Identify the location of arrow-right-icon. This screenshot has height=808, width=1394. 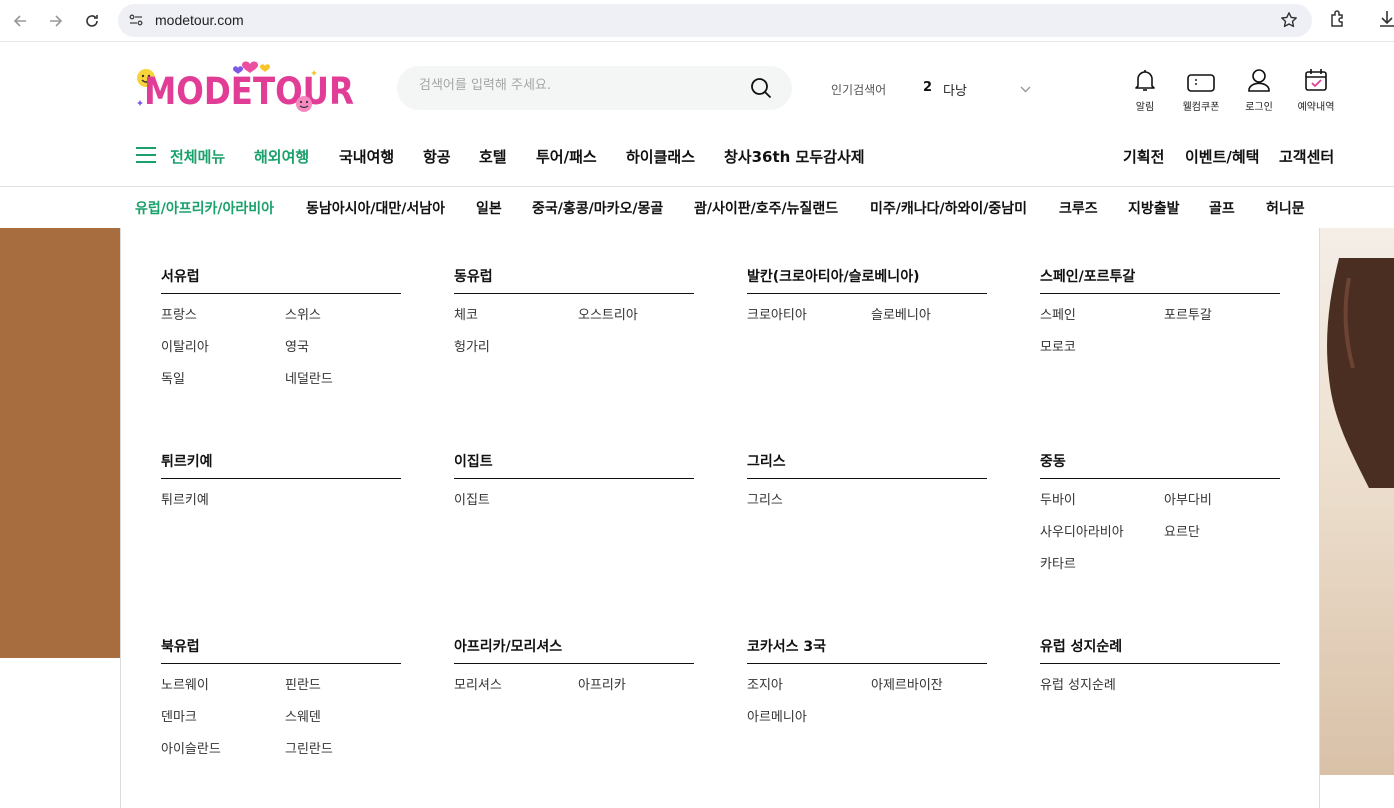
(56, 21).